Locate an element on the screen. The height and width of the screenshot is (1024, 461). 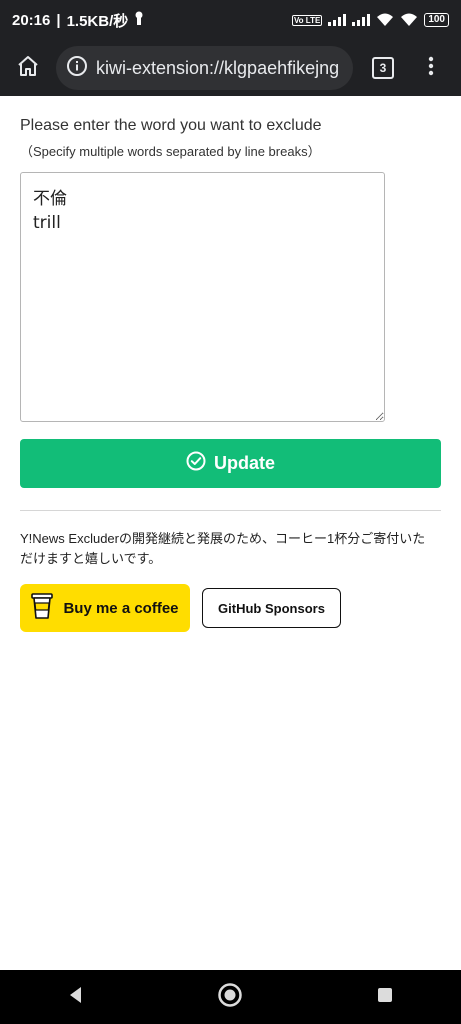
sponsor-buttons: Buy me a coffee GitHub Sponsors is located at coordinates (230, 608).